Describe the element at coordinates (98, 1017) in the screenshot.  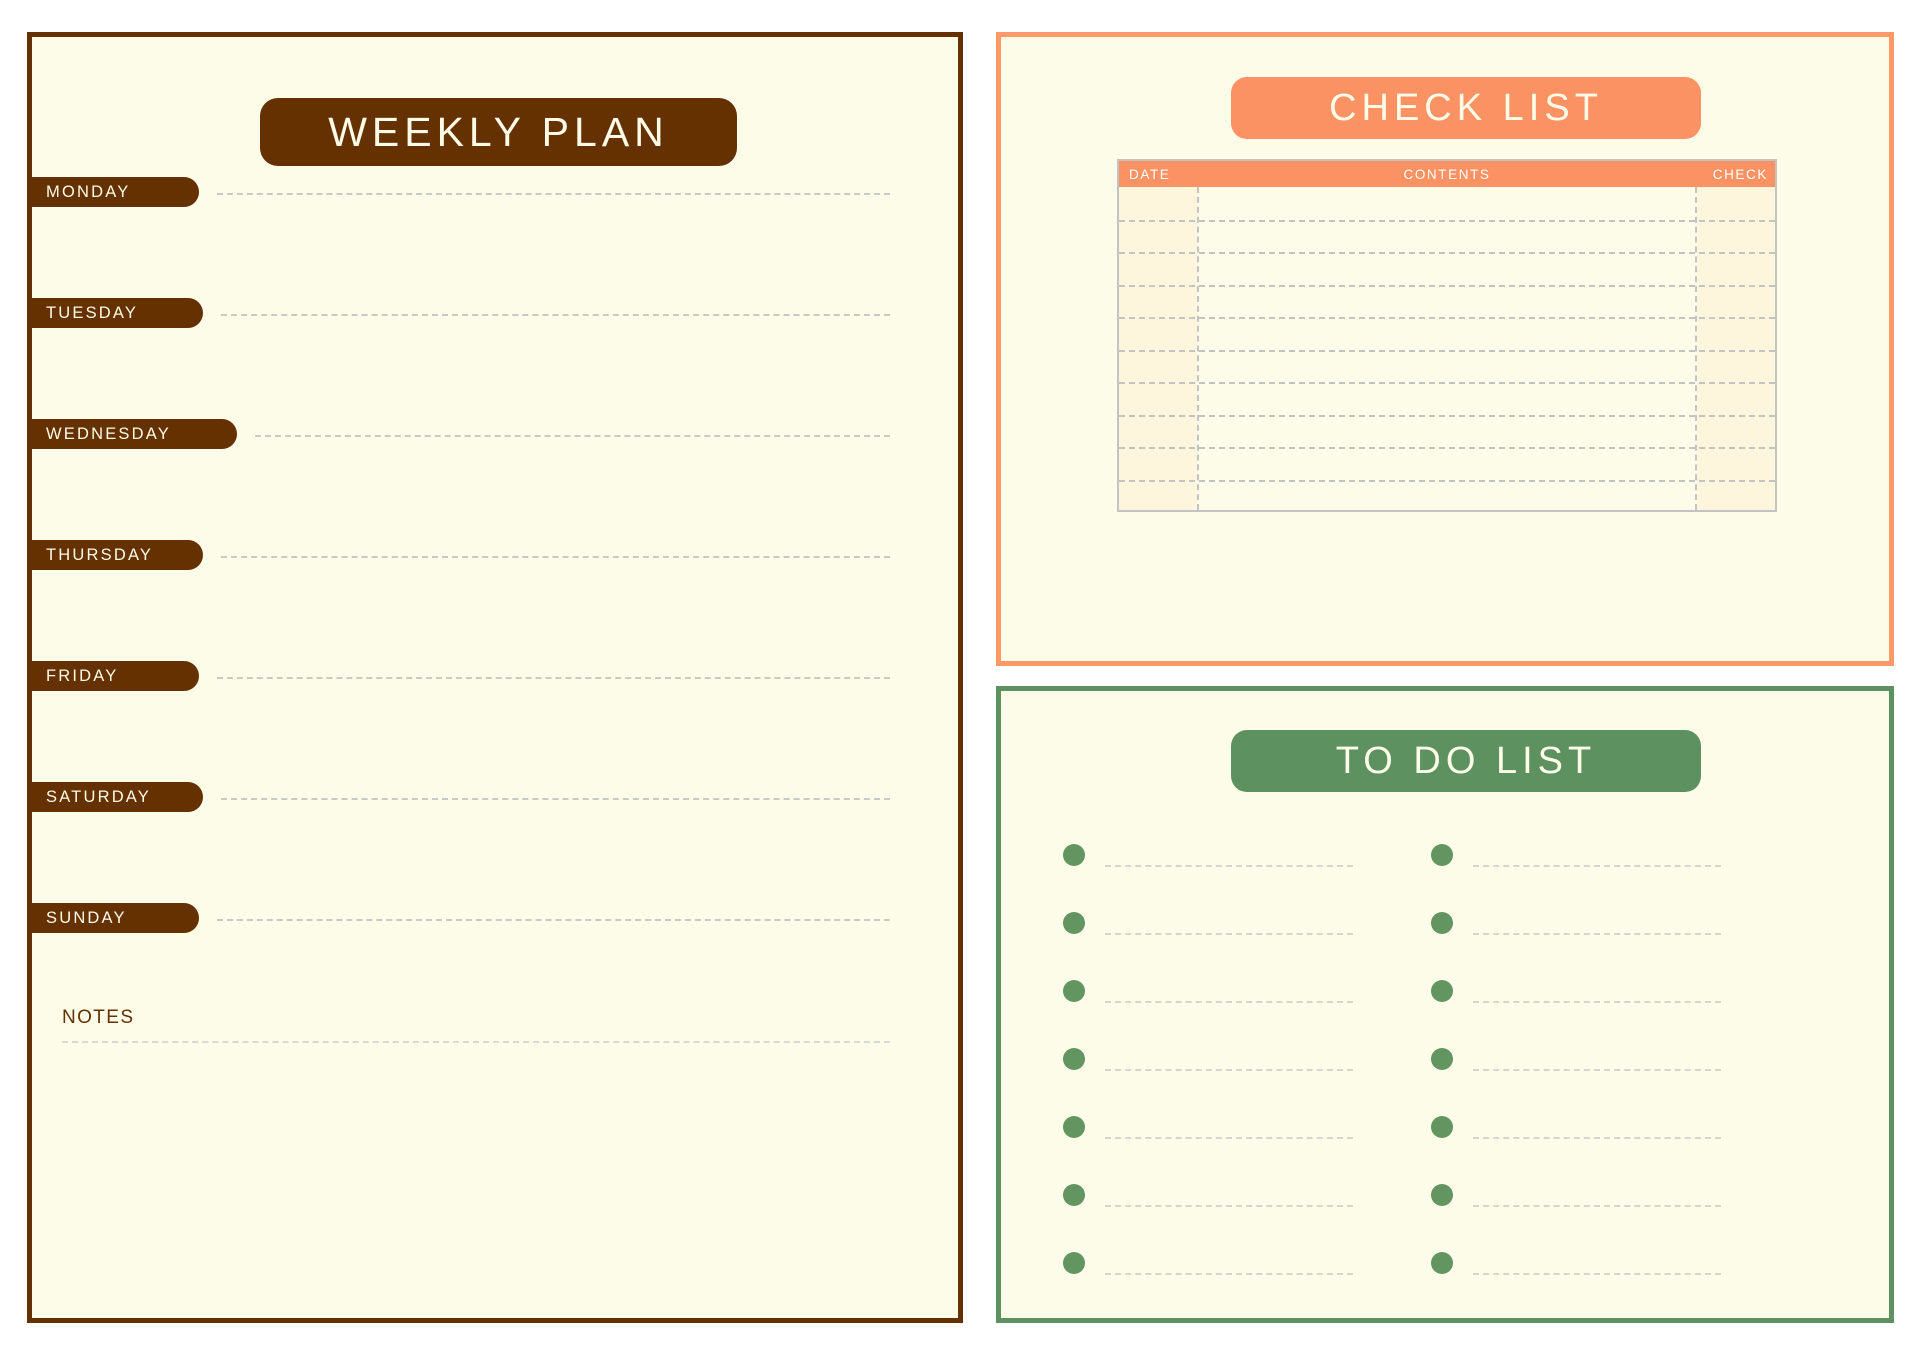
I see `notes-label: NOTES` at that location.